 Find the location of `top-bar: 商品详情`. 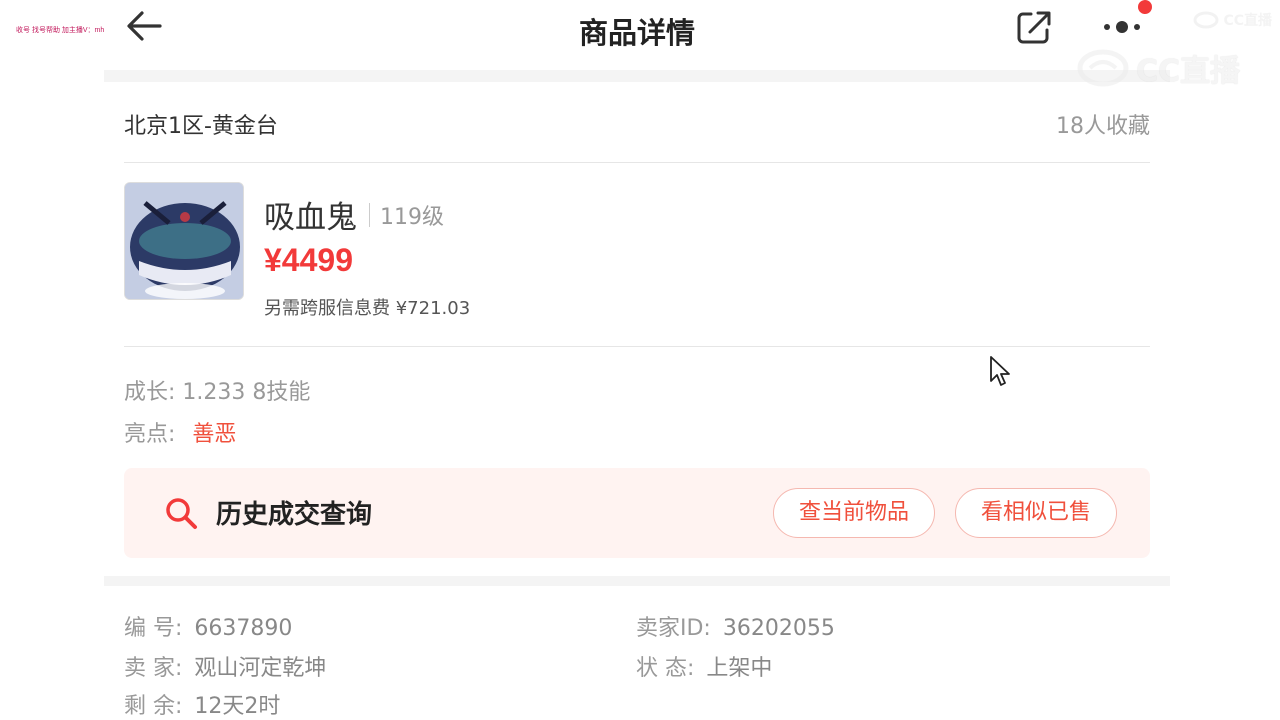

top-bar: 商品详情 is located at coordinates (637, 35).